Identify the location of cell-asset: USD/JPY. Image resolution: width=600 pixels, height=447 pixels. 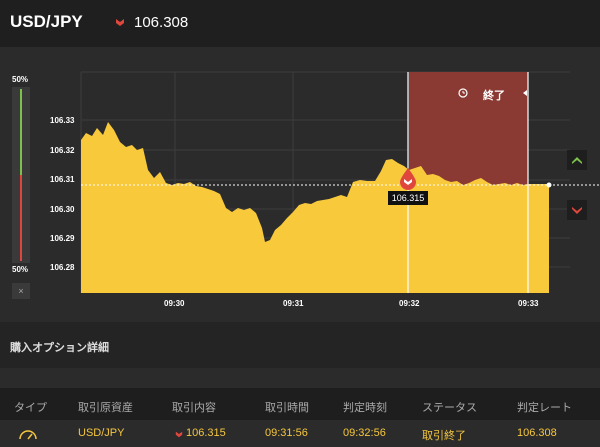
(101, 433).